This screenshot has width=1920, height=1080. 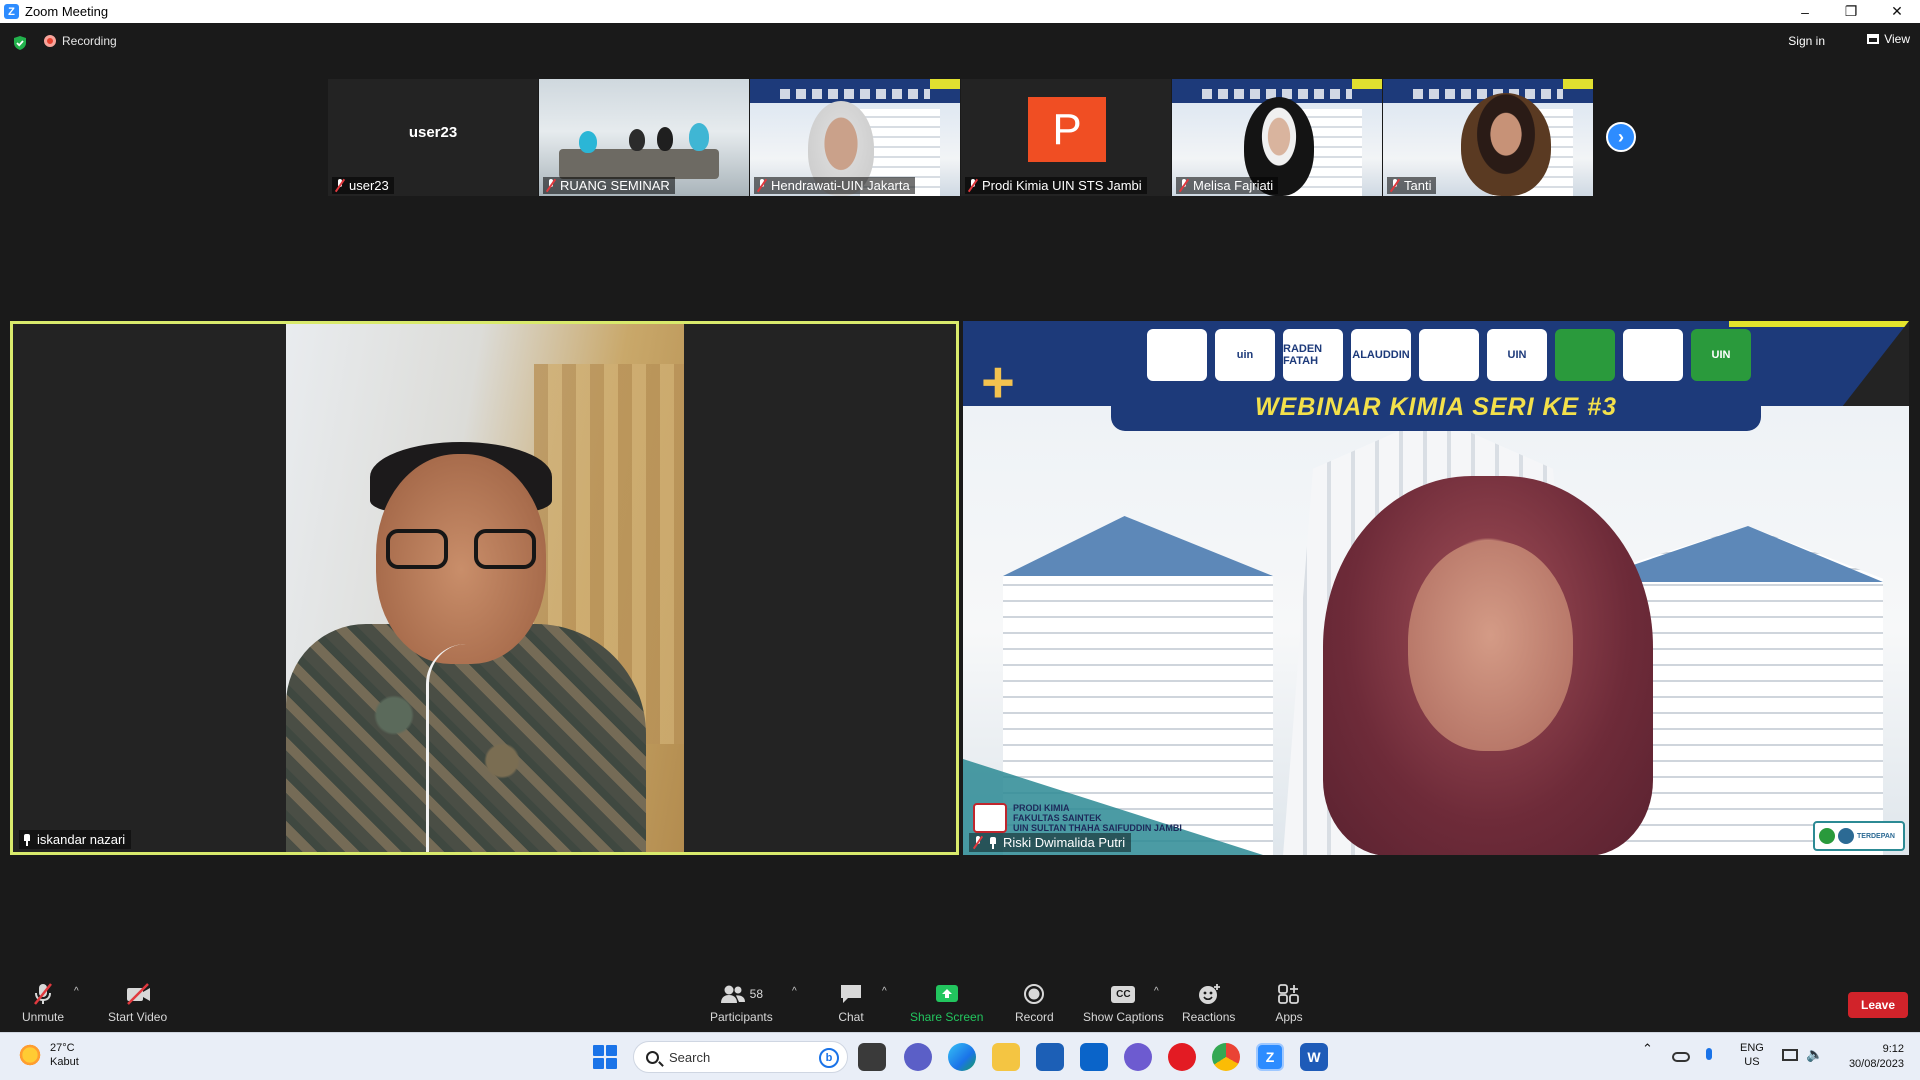 I want to click on weather-widget: 27°C Kabut, so click(x=48, y=1055).